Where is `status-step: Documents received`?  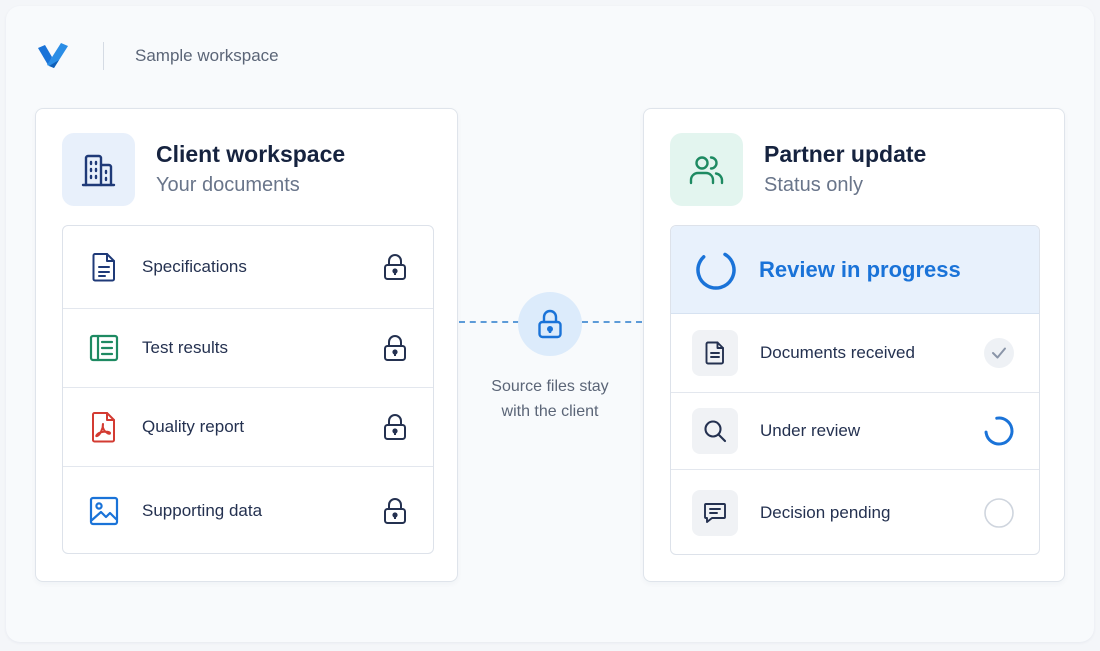 status-step: Documents received is located at coordinates (855, 353).